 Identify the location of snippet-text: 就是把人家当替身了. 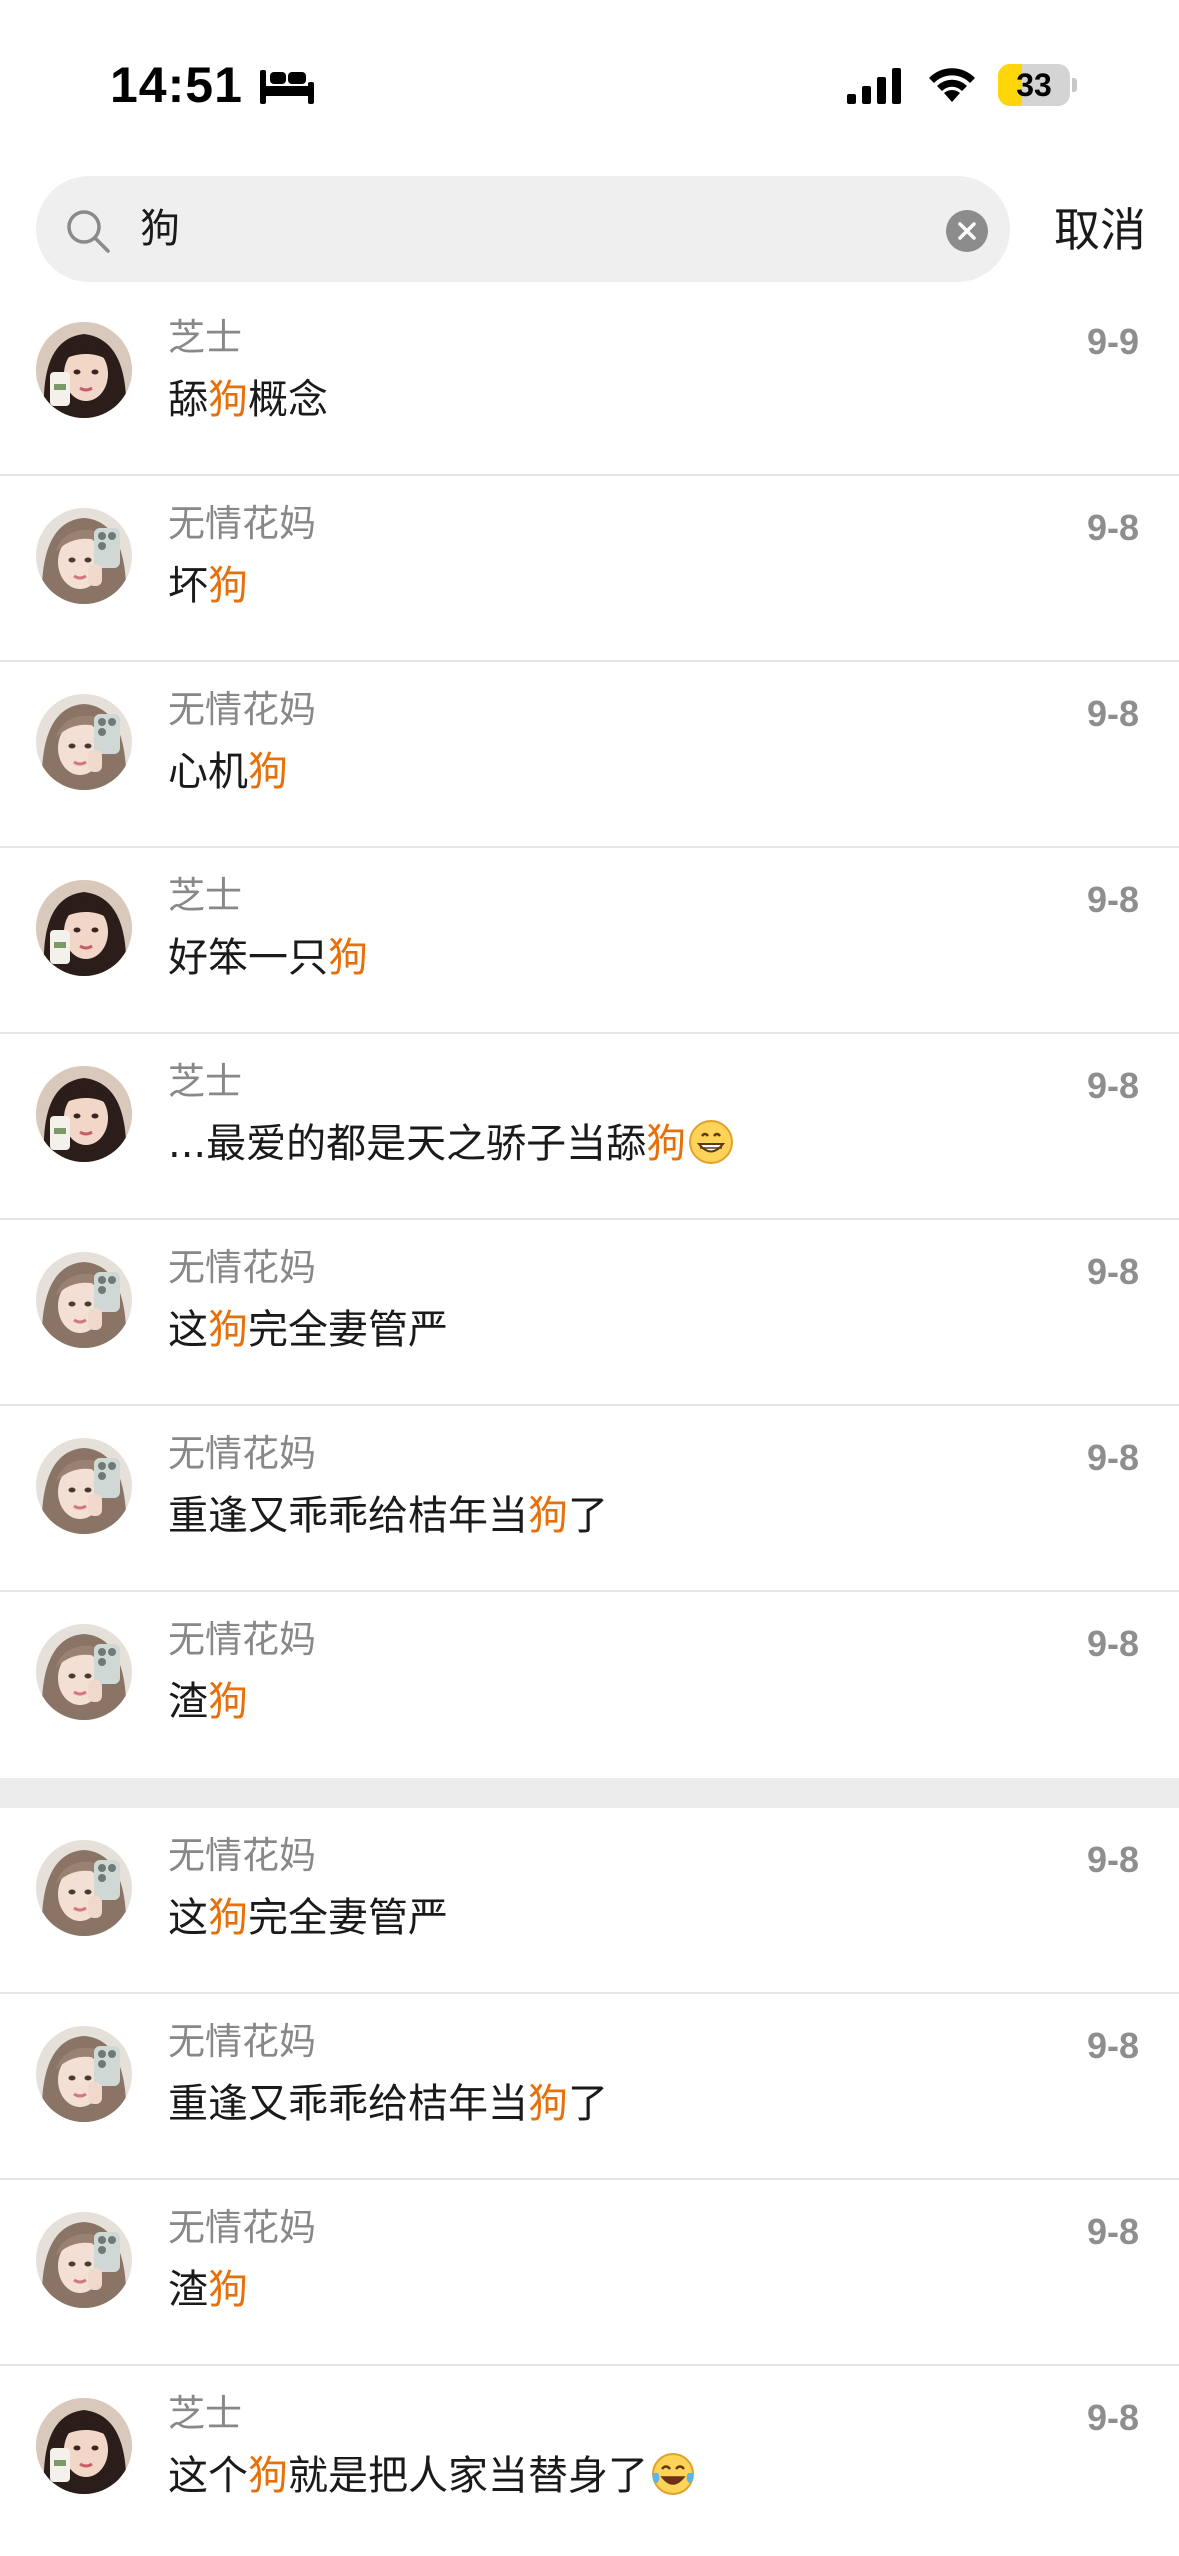
(468, 2476).